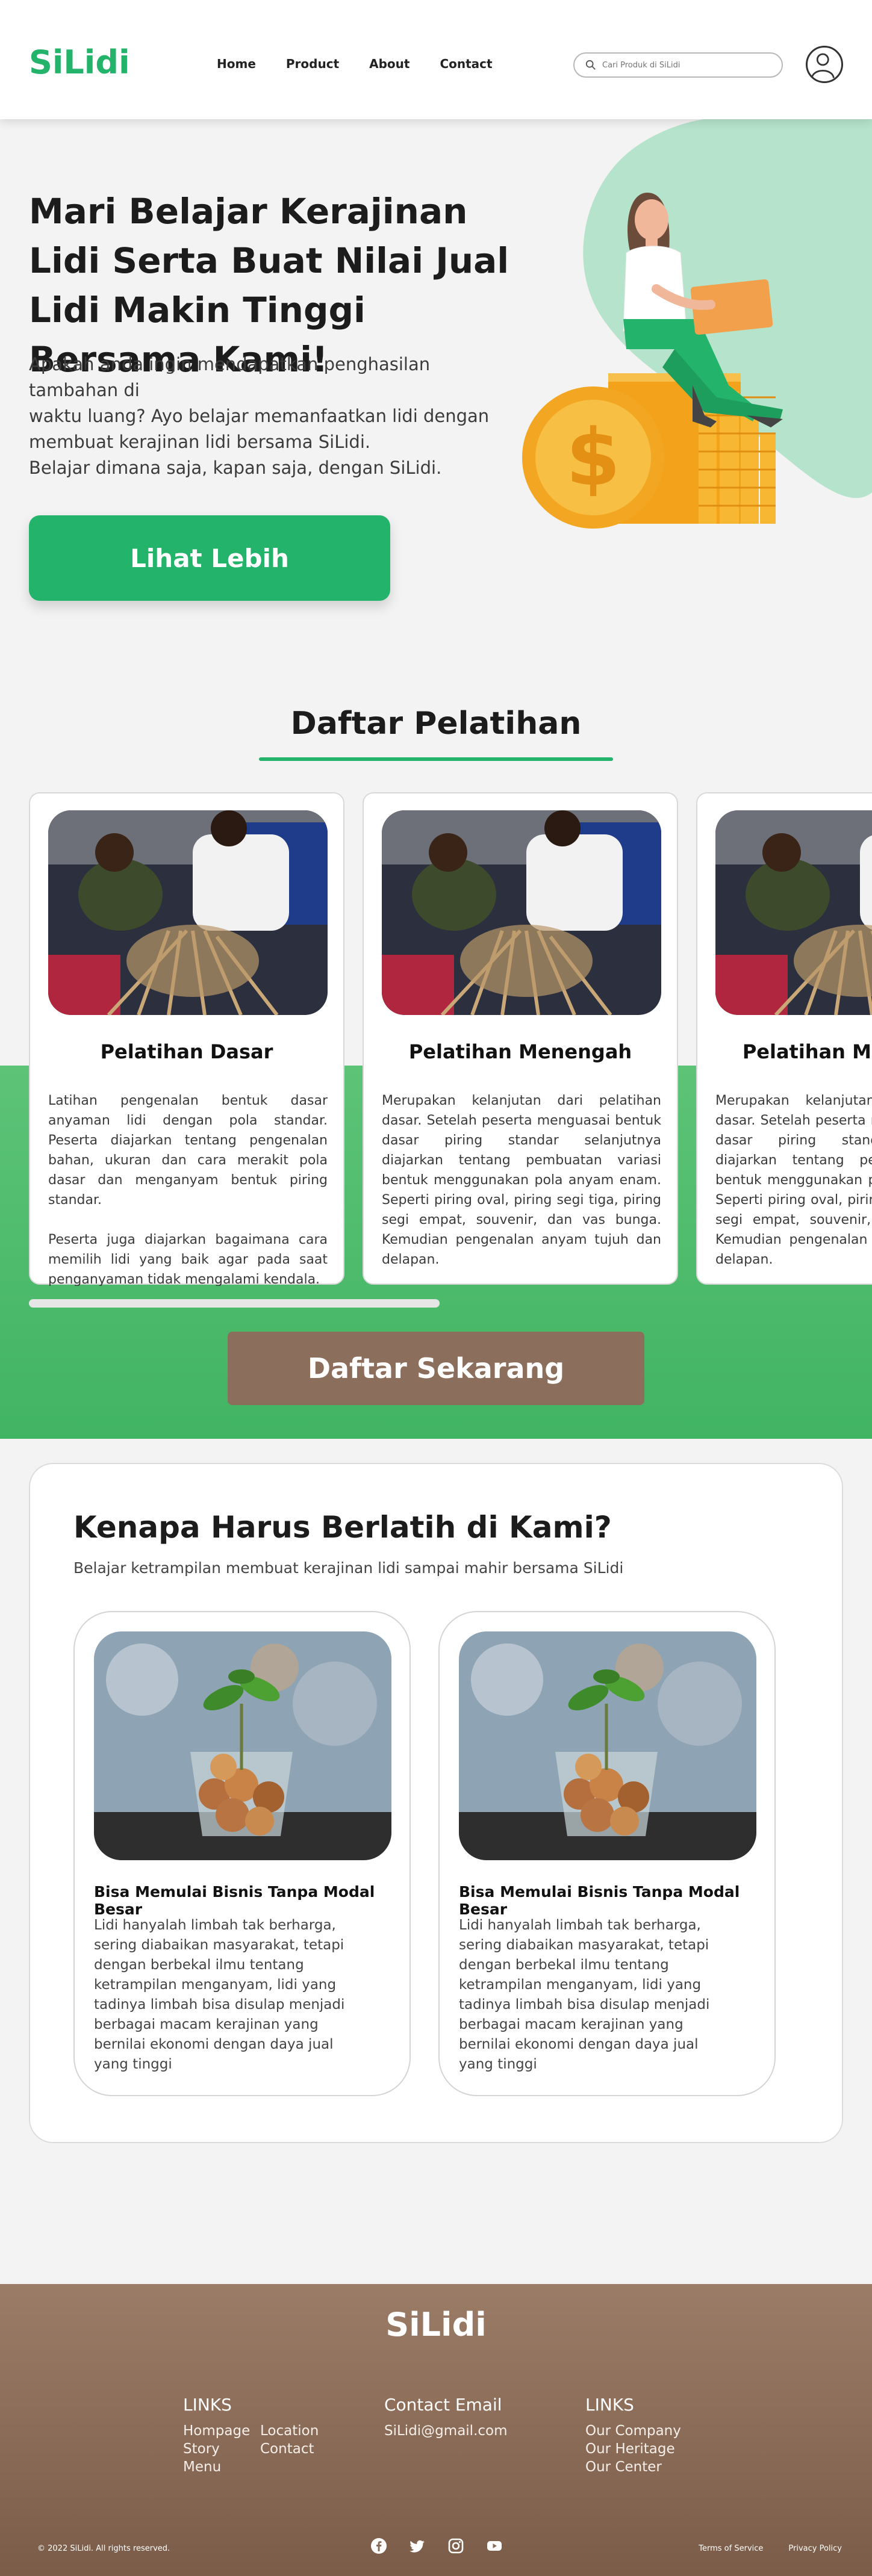 The width and height of the screenshot is (872, 2576). What do you see at coordinates (296, 2449) in the screenshot?
I see `footer-link-contact: Contact` at bounding box center [296, 2449].